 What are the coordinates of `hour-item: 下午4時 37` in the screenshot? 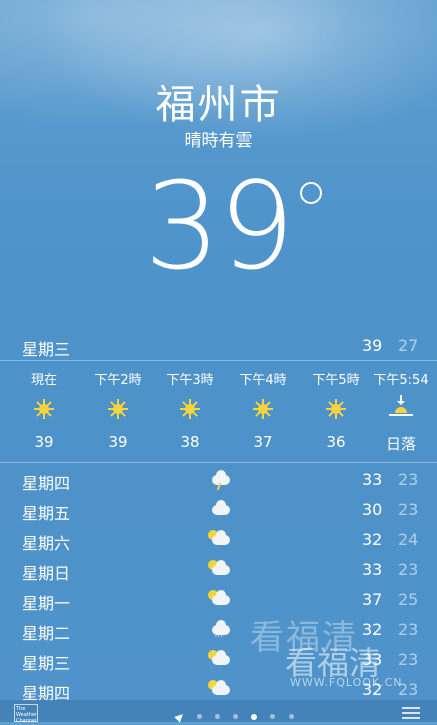 It's located at (263, 411).